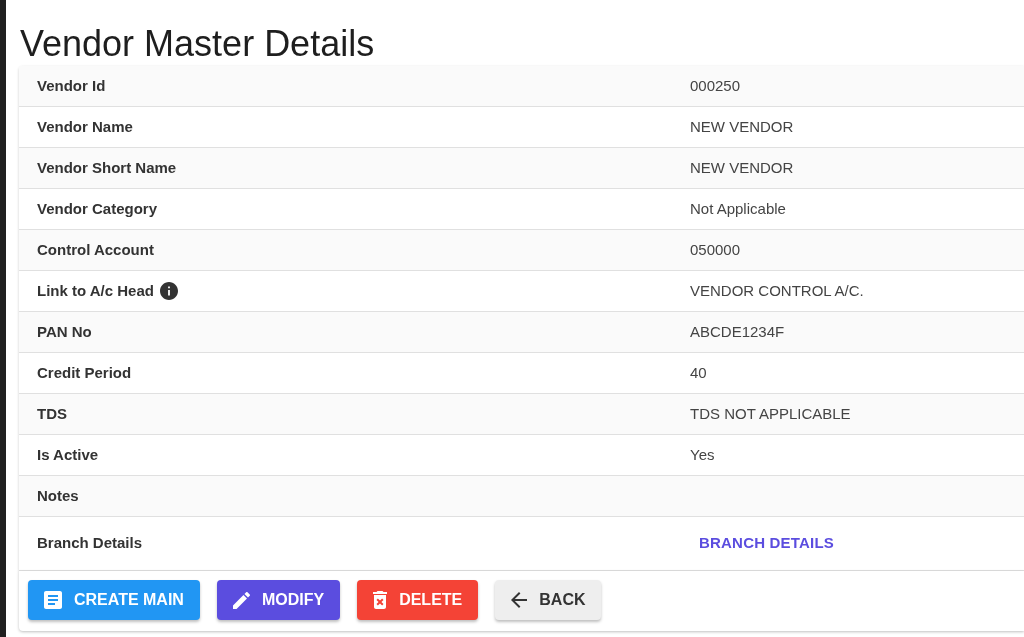 The height and width of the screenshot is (637, 1024). I want to click on field-label: Notes, so click(58, 495).